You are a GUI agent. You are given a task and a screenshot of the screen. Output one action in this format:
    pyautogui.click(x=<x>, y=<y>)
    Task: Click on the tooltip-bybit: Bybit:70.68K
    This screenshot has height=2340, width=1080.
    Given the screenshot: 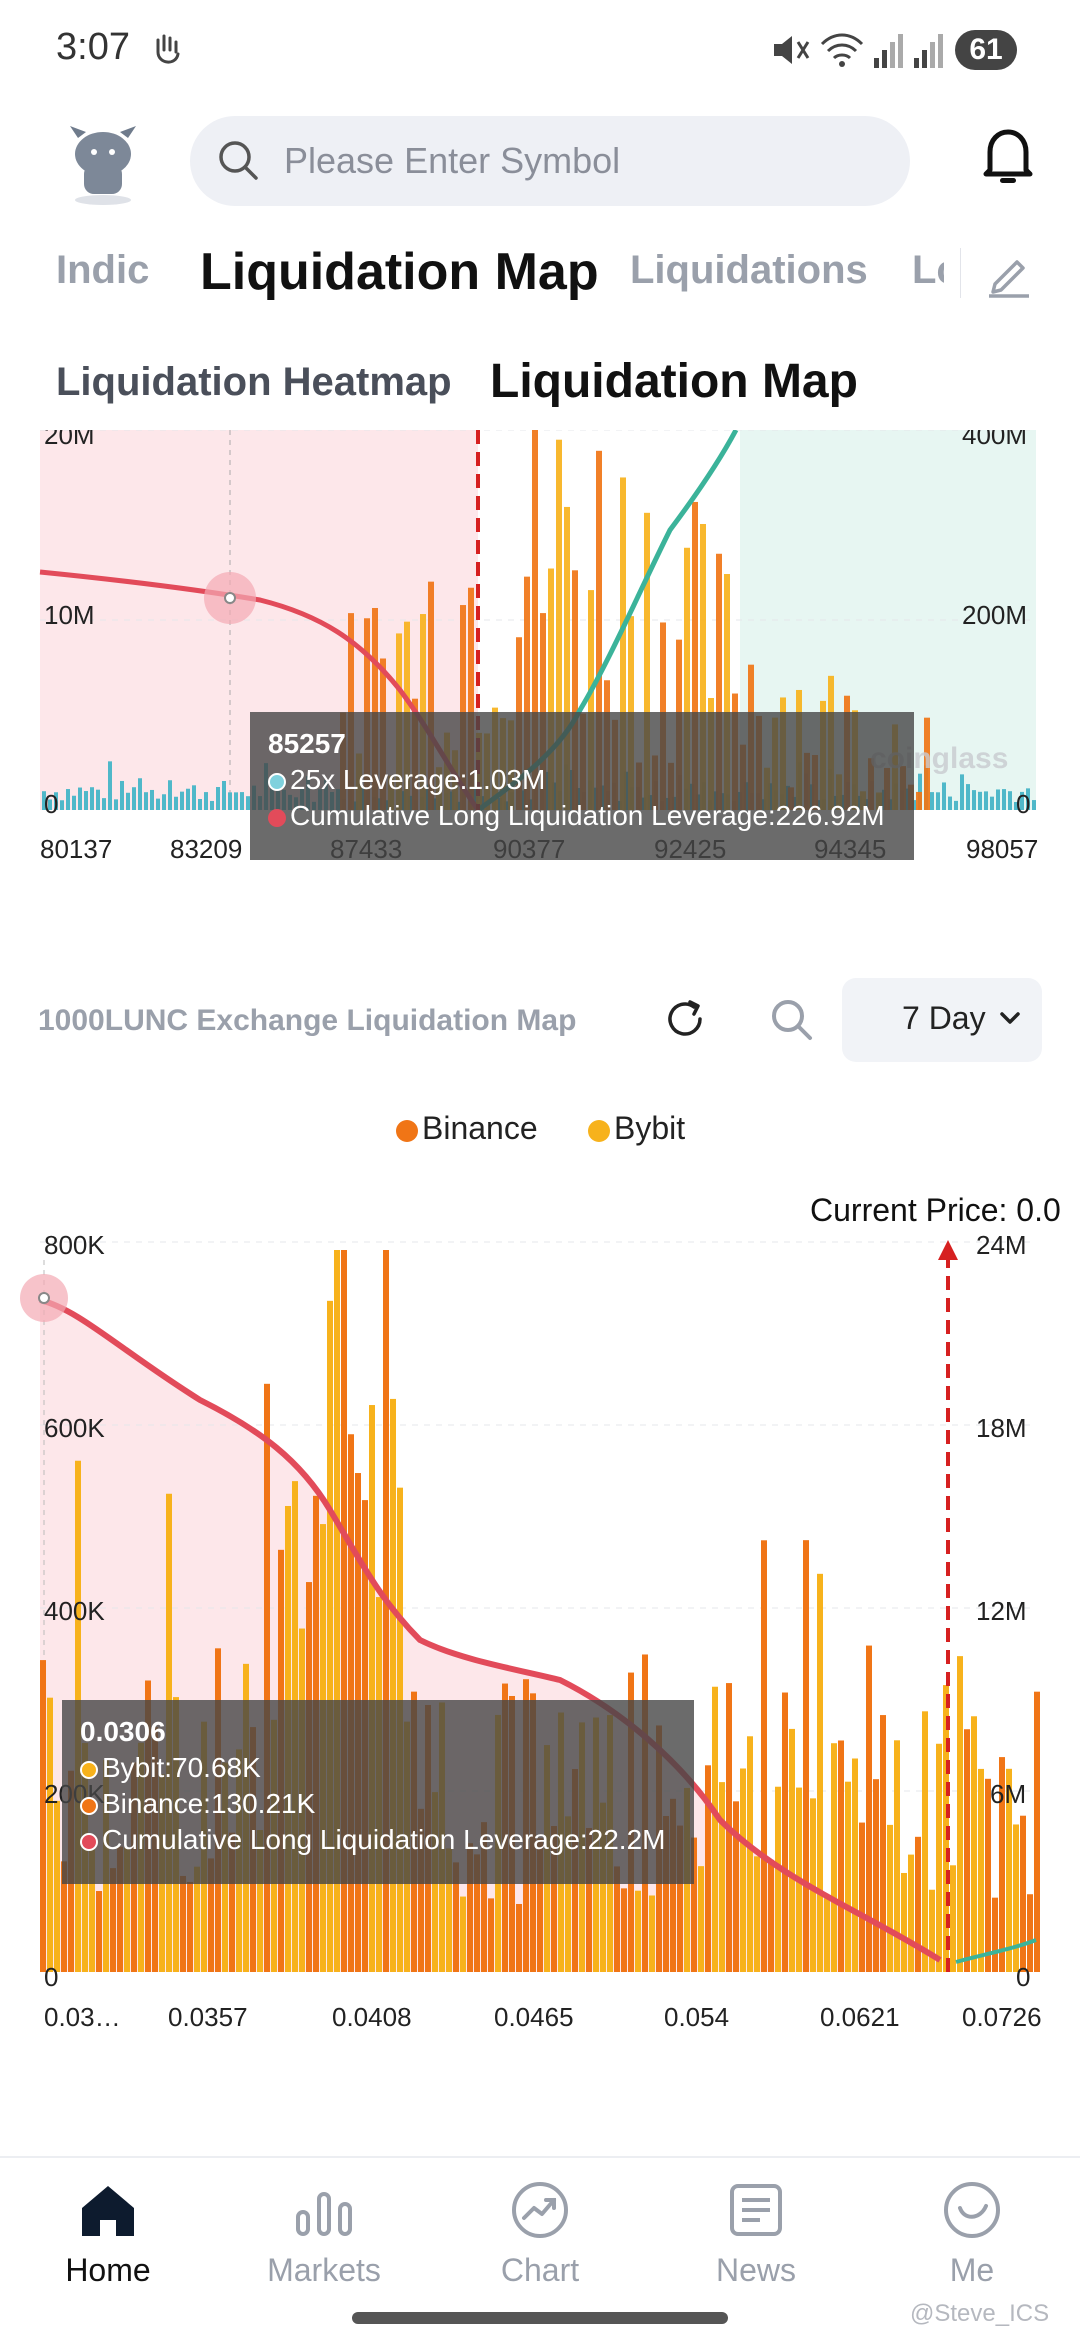 What is the action you would take?
    pyautogui.click(x=181, y=1767)
    